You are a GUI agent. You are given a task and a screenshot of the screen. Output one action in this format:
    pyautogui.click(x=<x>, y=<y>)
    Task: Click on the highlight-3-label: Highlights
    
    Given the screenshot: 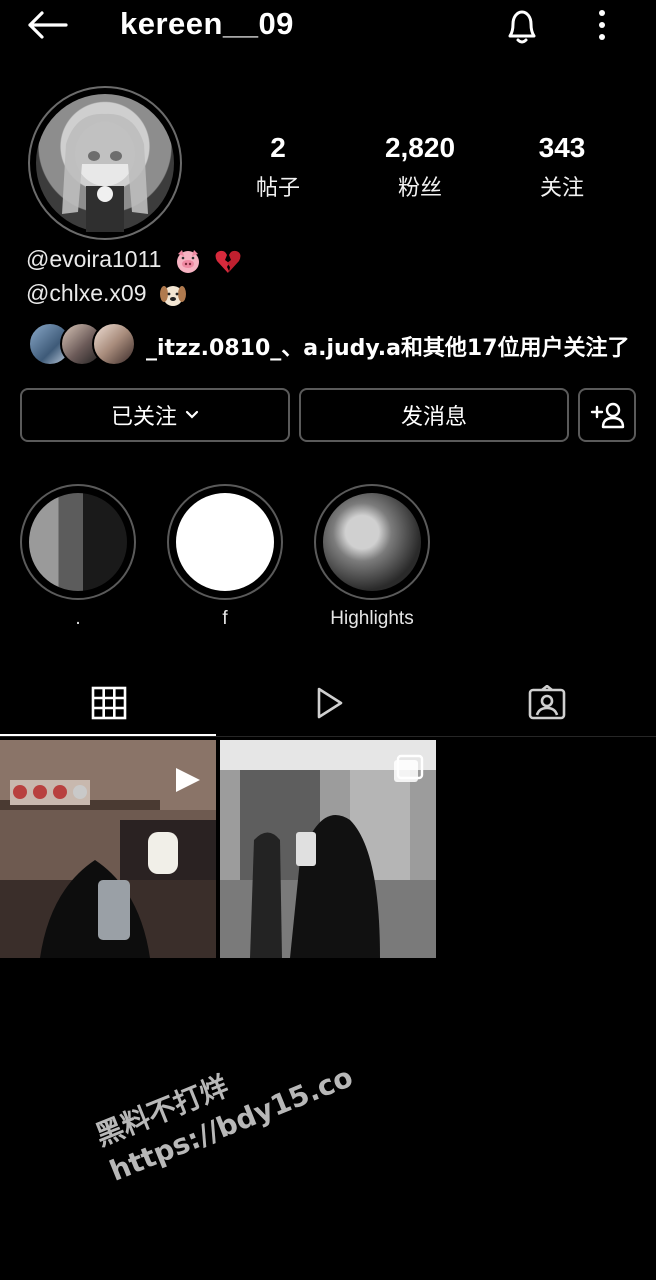 What is the action you would take?
    pyautogui.click(x=372, y=618)
    